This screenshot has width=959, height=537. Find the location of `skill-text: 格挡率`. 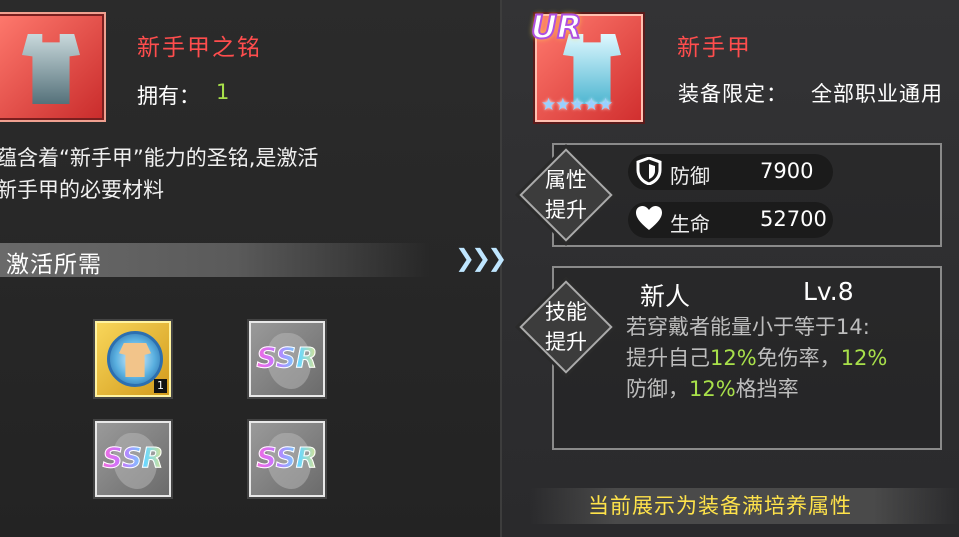

skill-text: 格挡率 is located at coordinates (767, 389).